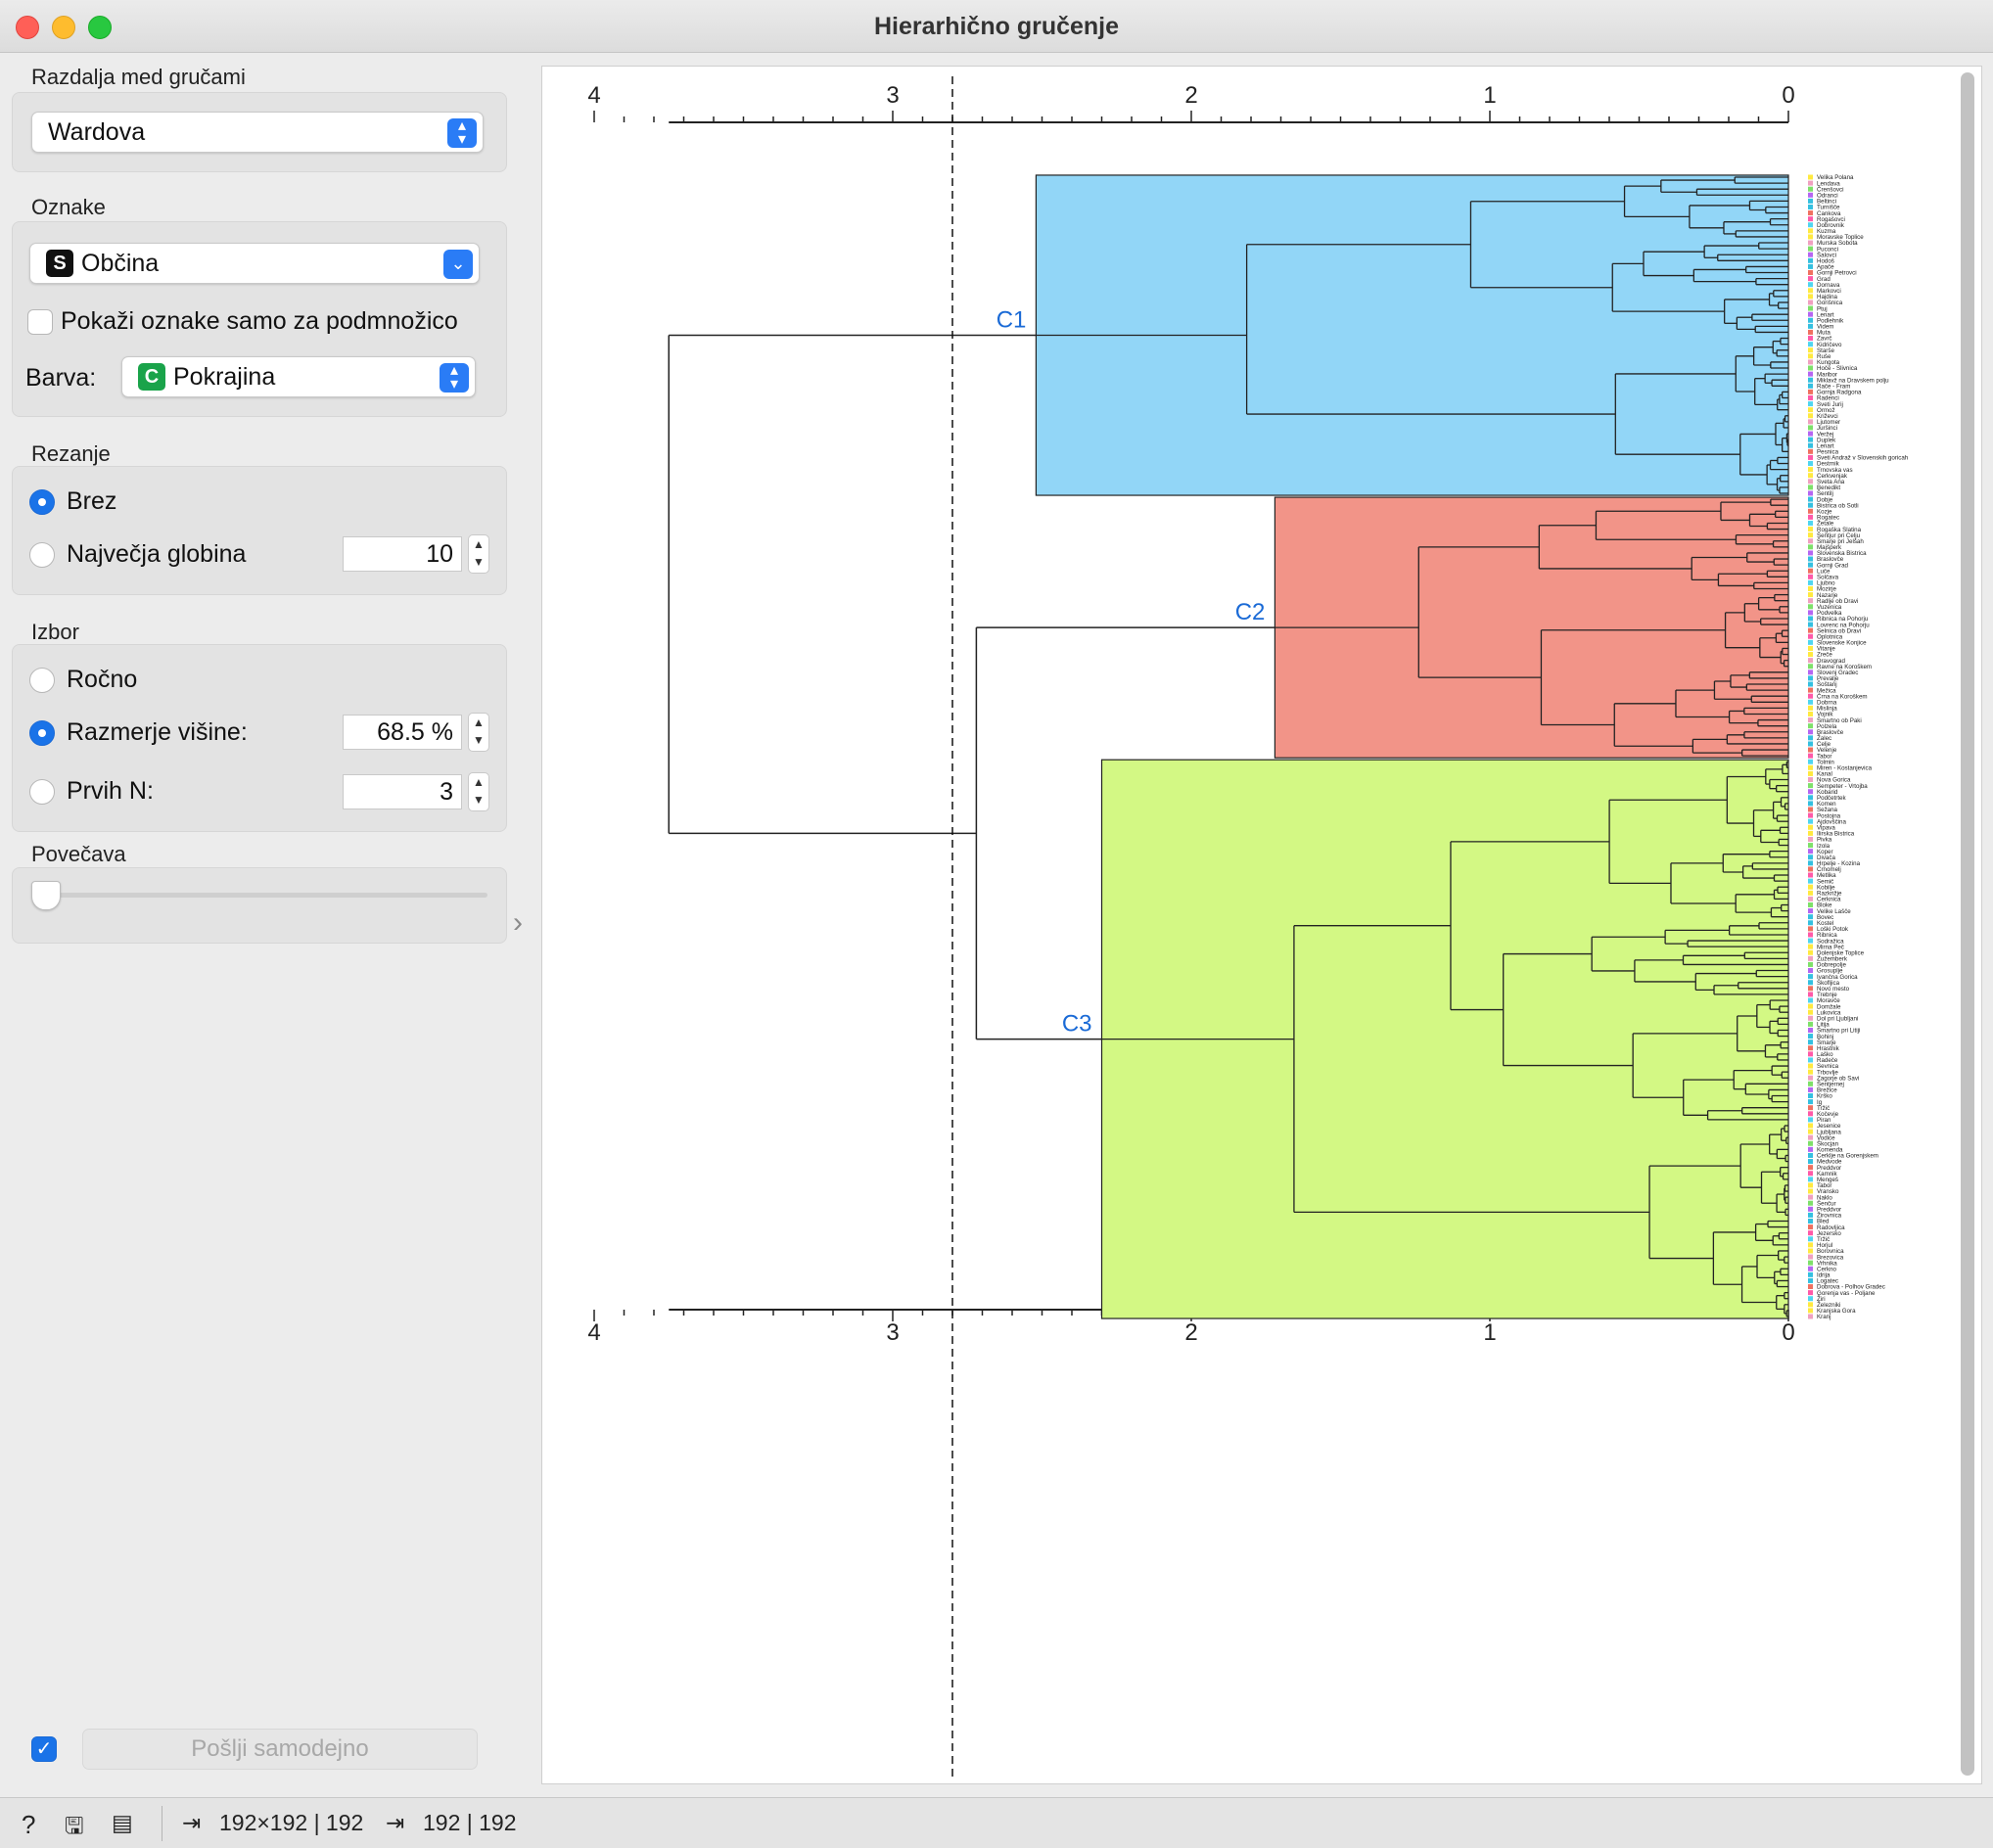  What do you see at coordinates (518, 923) in the screenshot?
I see `collapse-panel-chevron-icon: ›` at bounding box center [518, 923].